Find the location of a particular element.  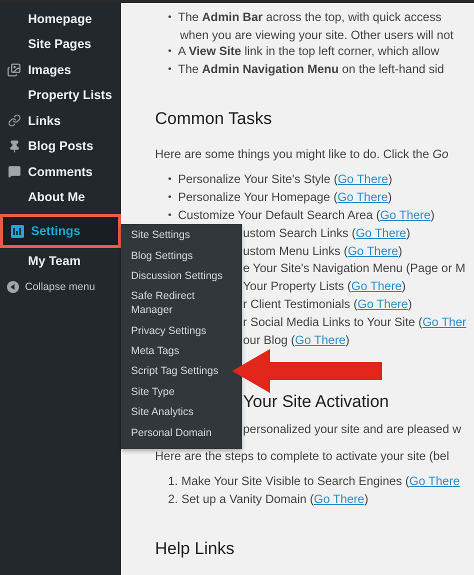

sidebar-item: Homepage is located at coordinates (60, 19).